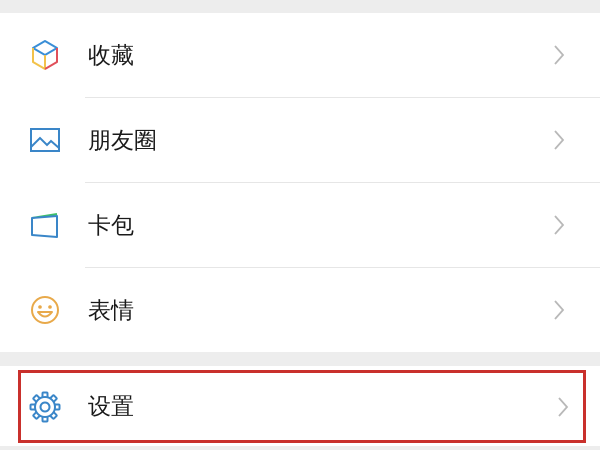 This screenshot has height=450, width=600. What do you see at coordinates (45, 407) in the screenshot?
I see `settings-icon` at bounding box center [45, 407].